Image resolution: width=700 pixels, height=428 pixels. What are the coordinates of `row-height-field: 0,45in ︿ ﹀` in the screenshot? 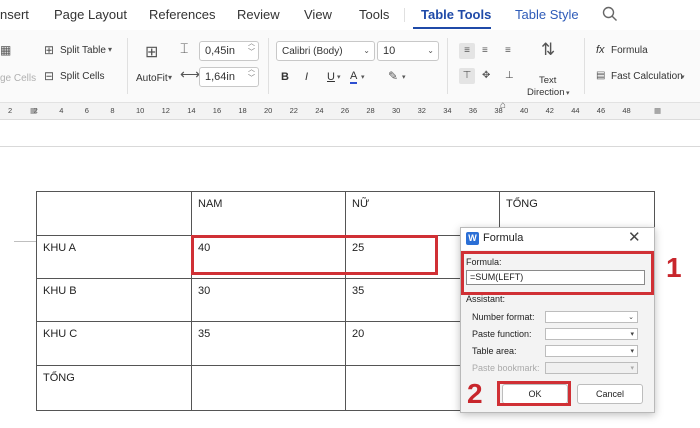 It's located at (229, 50).